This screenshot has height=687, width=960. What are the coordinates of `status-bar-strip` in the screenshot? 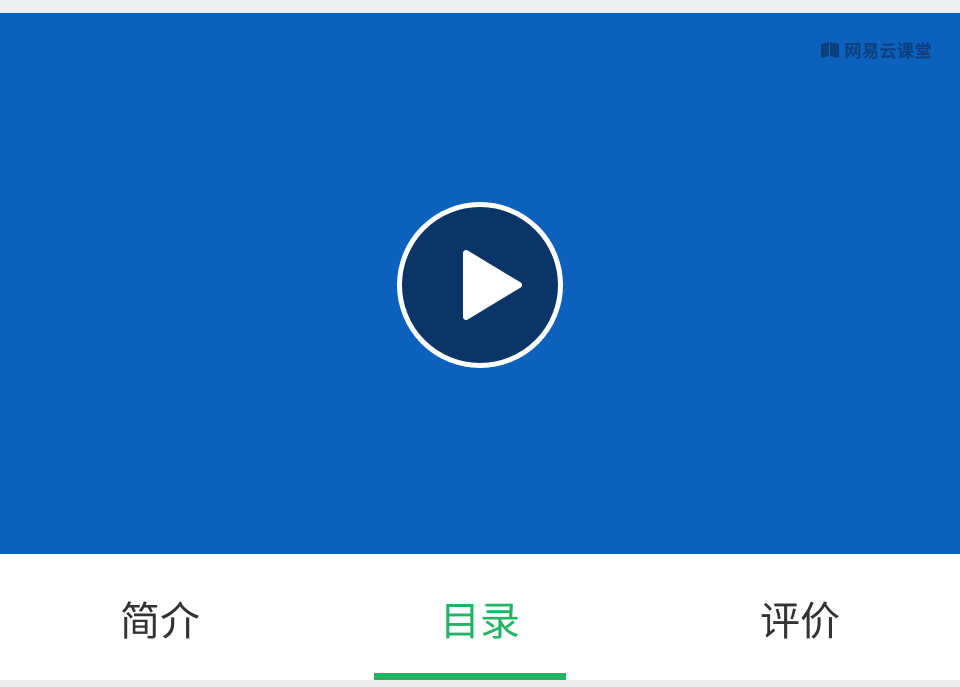 It's located at (480, 6).